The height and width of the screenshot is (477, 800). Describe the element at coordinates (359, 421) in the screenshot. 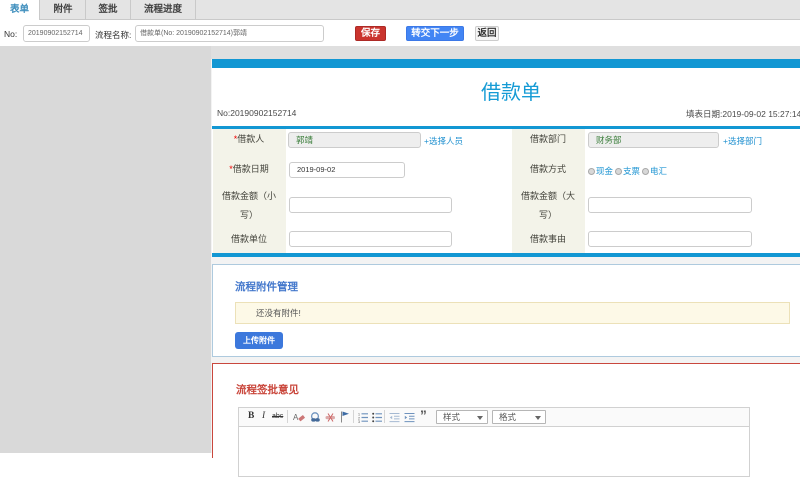

I see `svg-text: 3` at that location.